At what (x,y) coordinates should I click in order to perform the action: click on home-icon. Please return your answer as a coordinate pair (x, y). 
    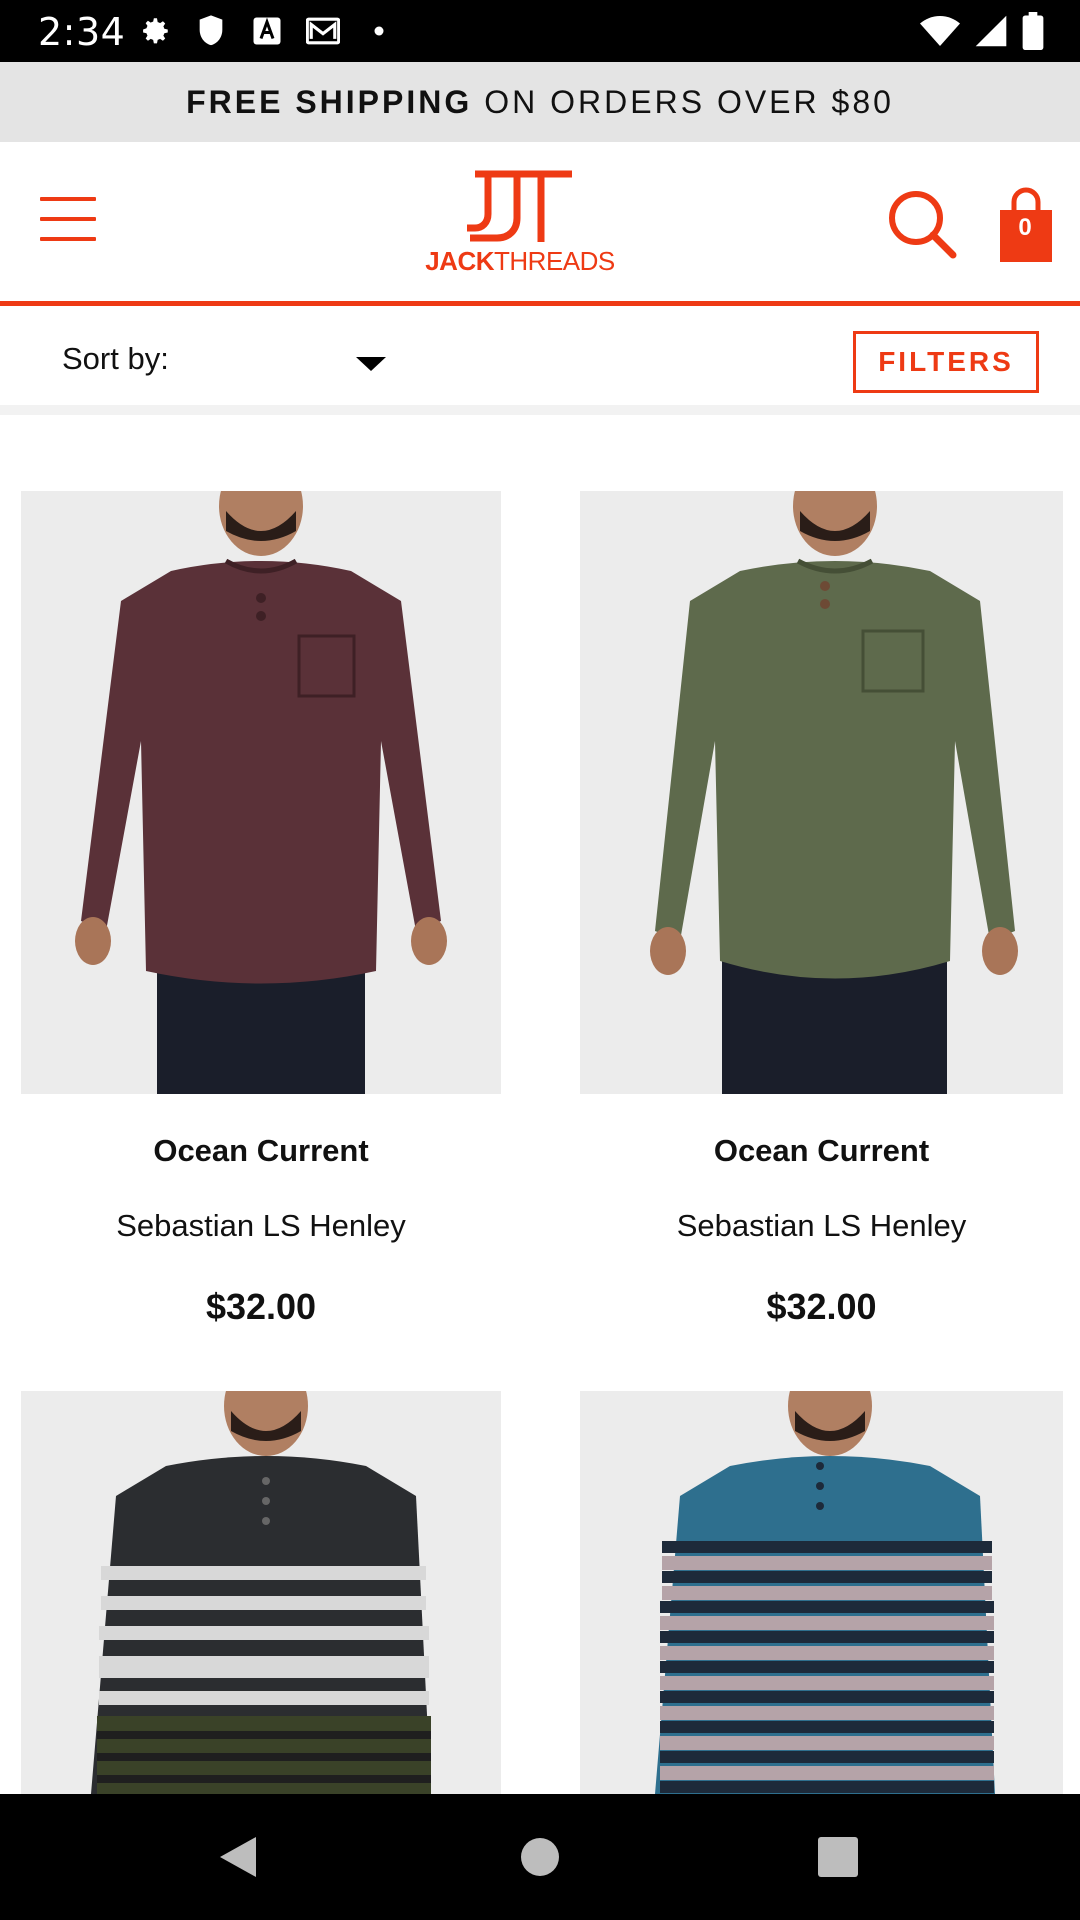
    Looking at the image, I should click on (540, 1857).